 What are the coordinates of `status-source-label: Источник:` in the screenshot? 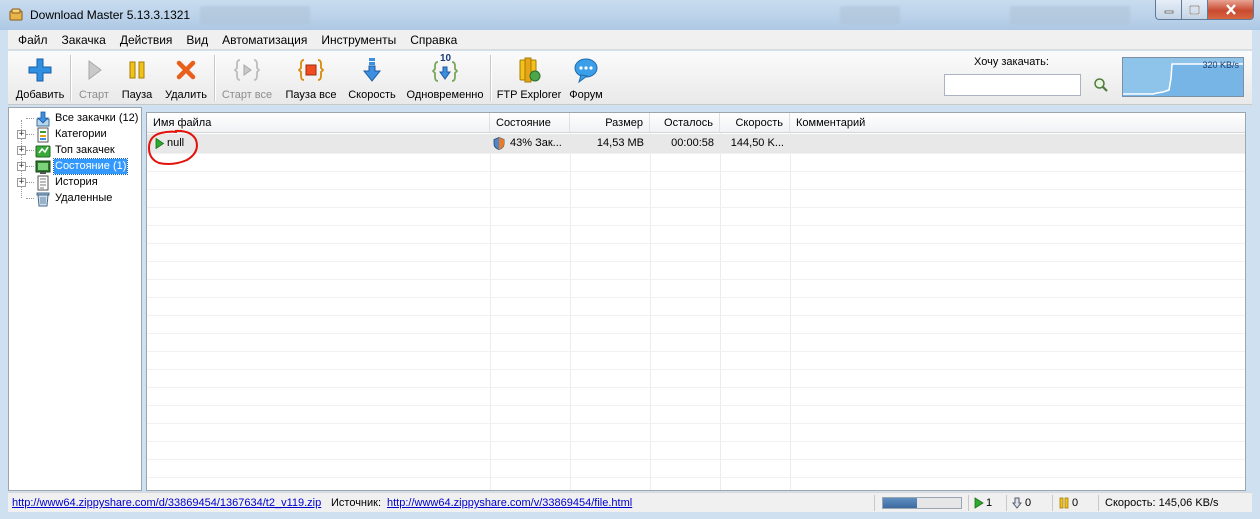 It's located at (356, 503).